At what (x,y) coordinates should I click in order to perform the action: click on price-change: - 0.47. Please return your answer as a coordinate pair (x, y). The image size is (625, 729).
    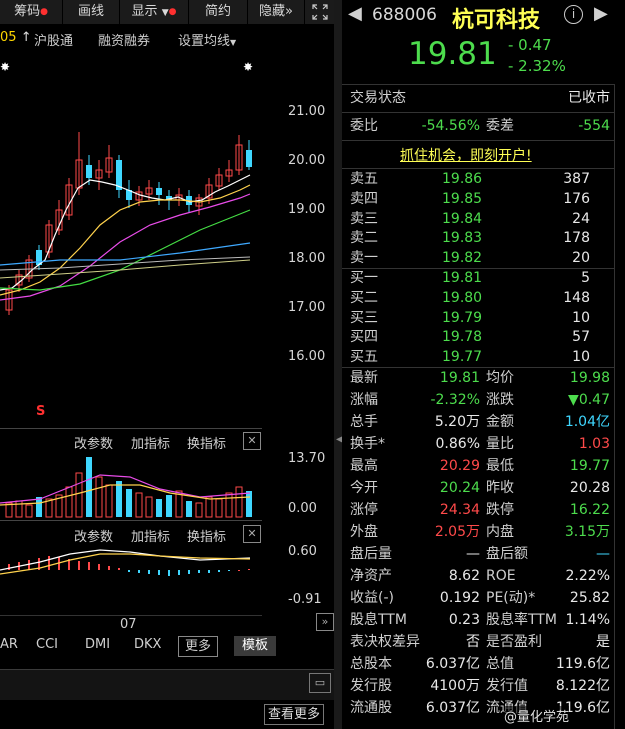
    Looking at the image, I should click on (530, 45).